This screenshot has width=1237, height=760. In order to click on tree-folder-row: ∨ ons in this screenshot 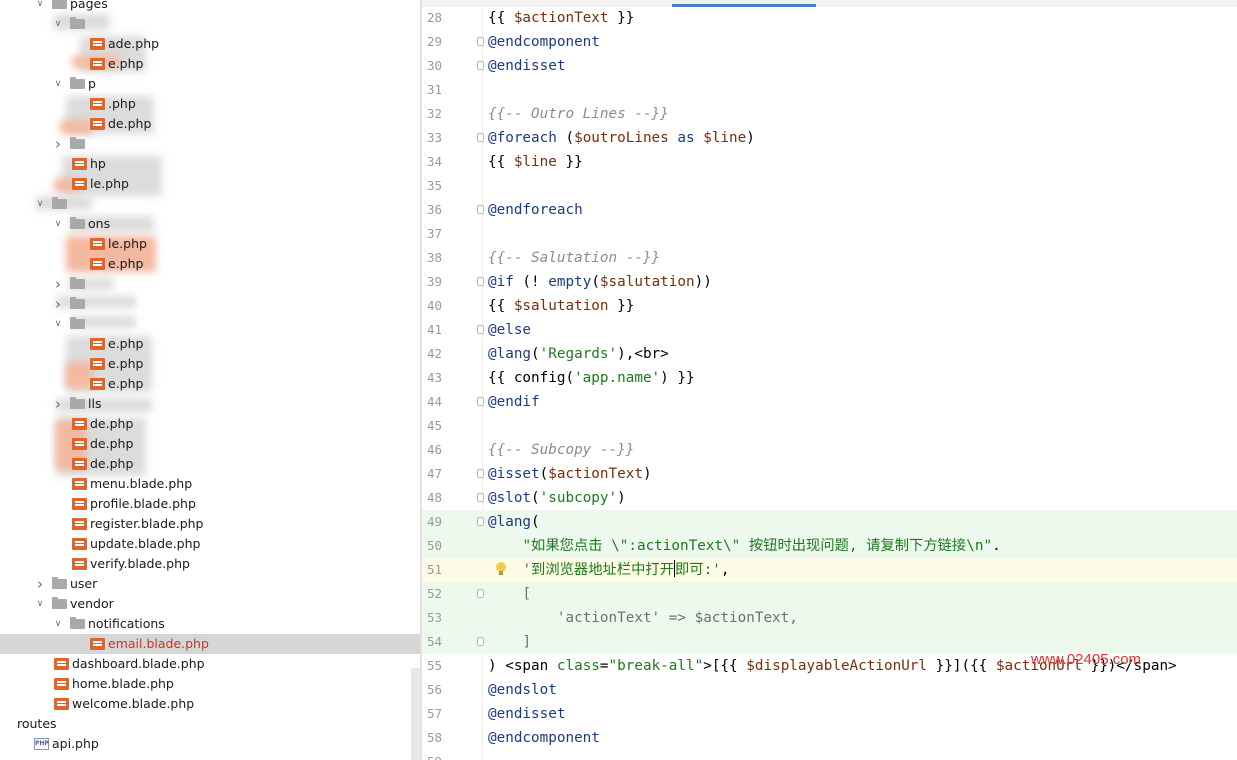, I will do `click(210, 224)`.